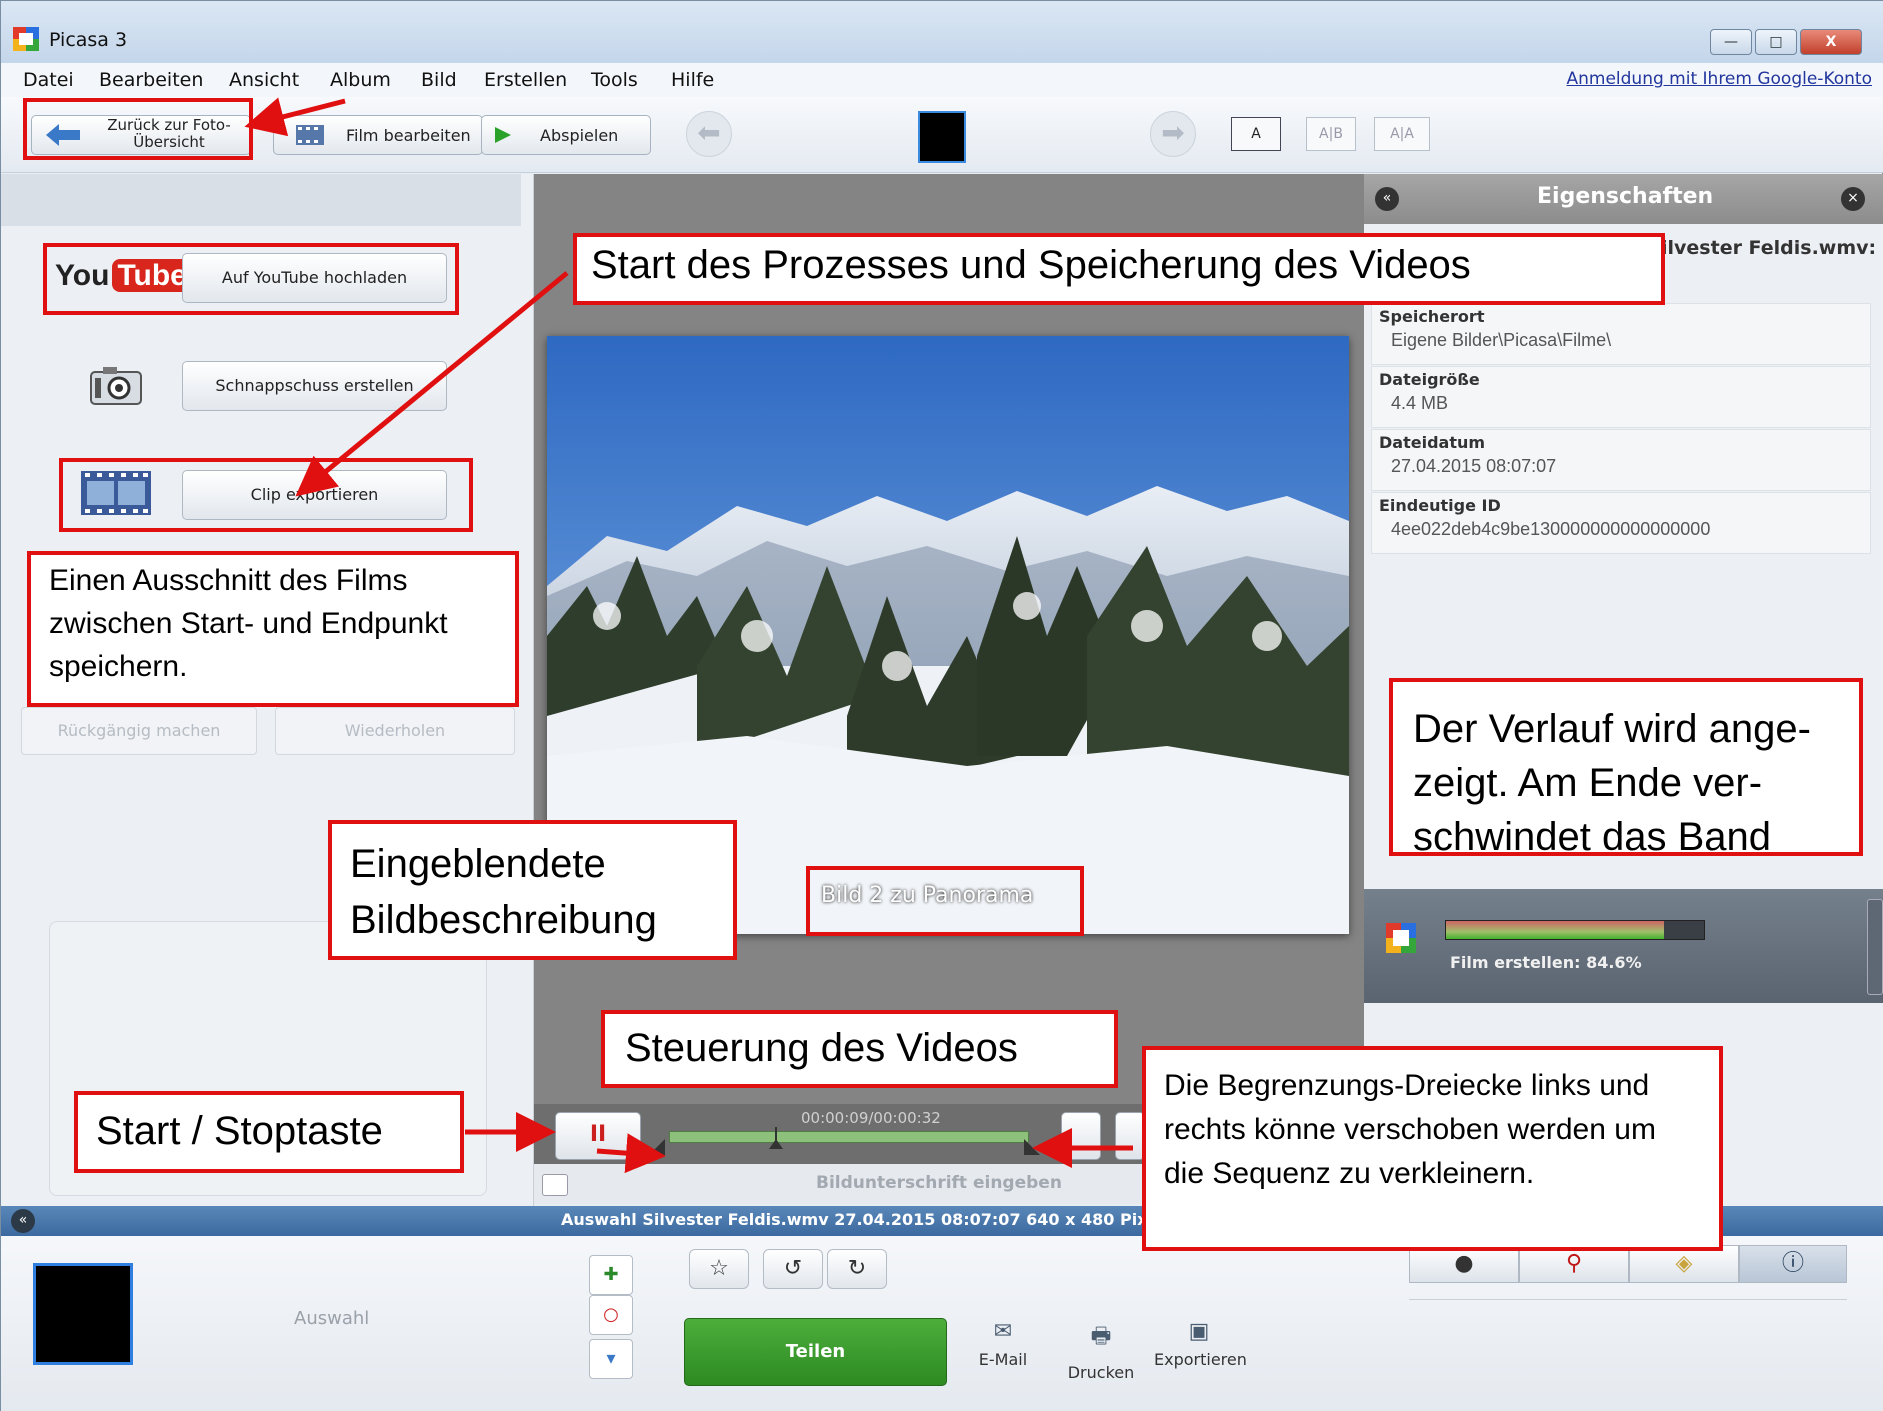 Image resolution: width=1883 pixels, height=1411 pixels. Describe the element at coordinates (631, 1153) in the screenshot. I see `arrow-to-start-triangle` at that location.